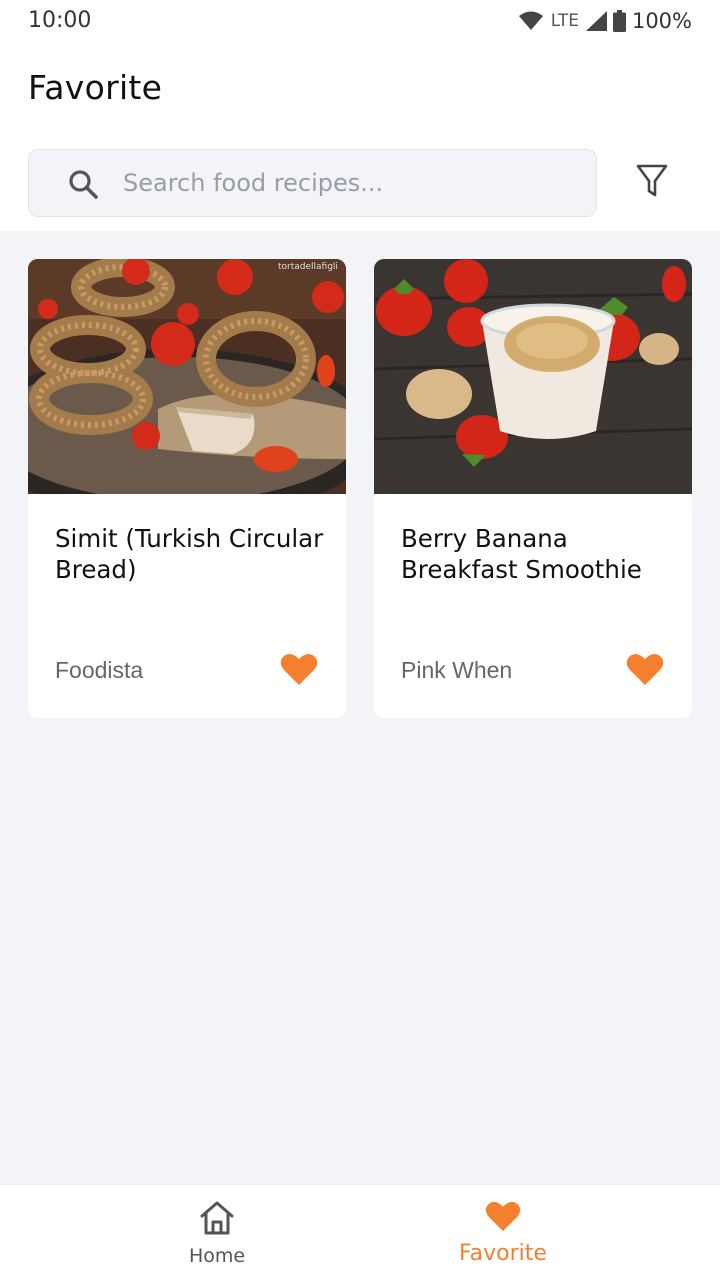 The image size is (720, 1280). Describe the element at coordinates (619, 21) in the screenshot. I see `battery-icon` at that location.